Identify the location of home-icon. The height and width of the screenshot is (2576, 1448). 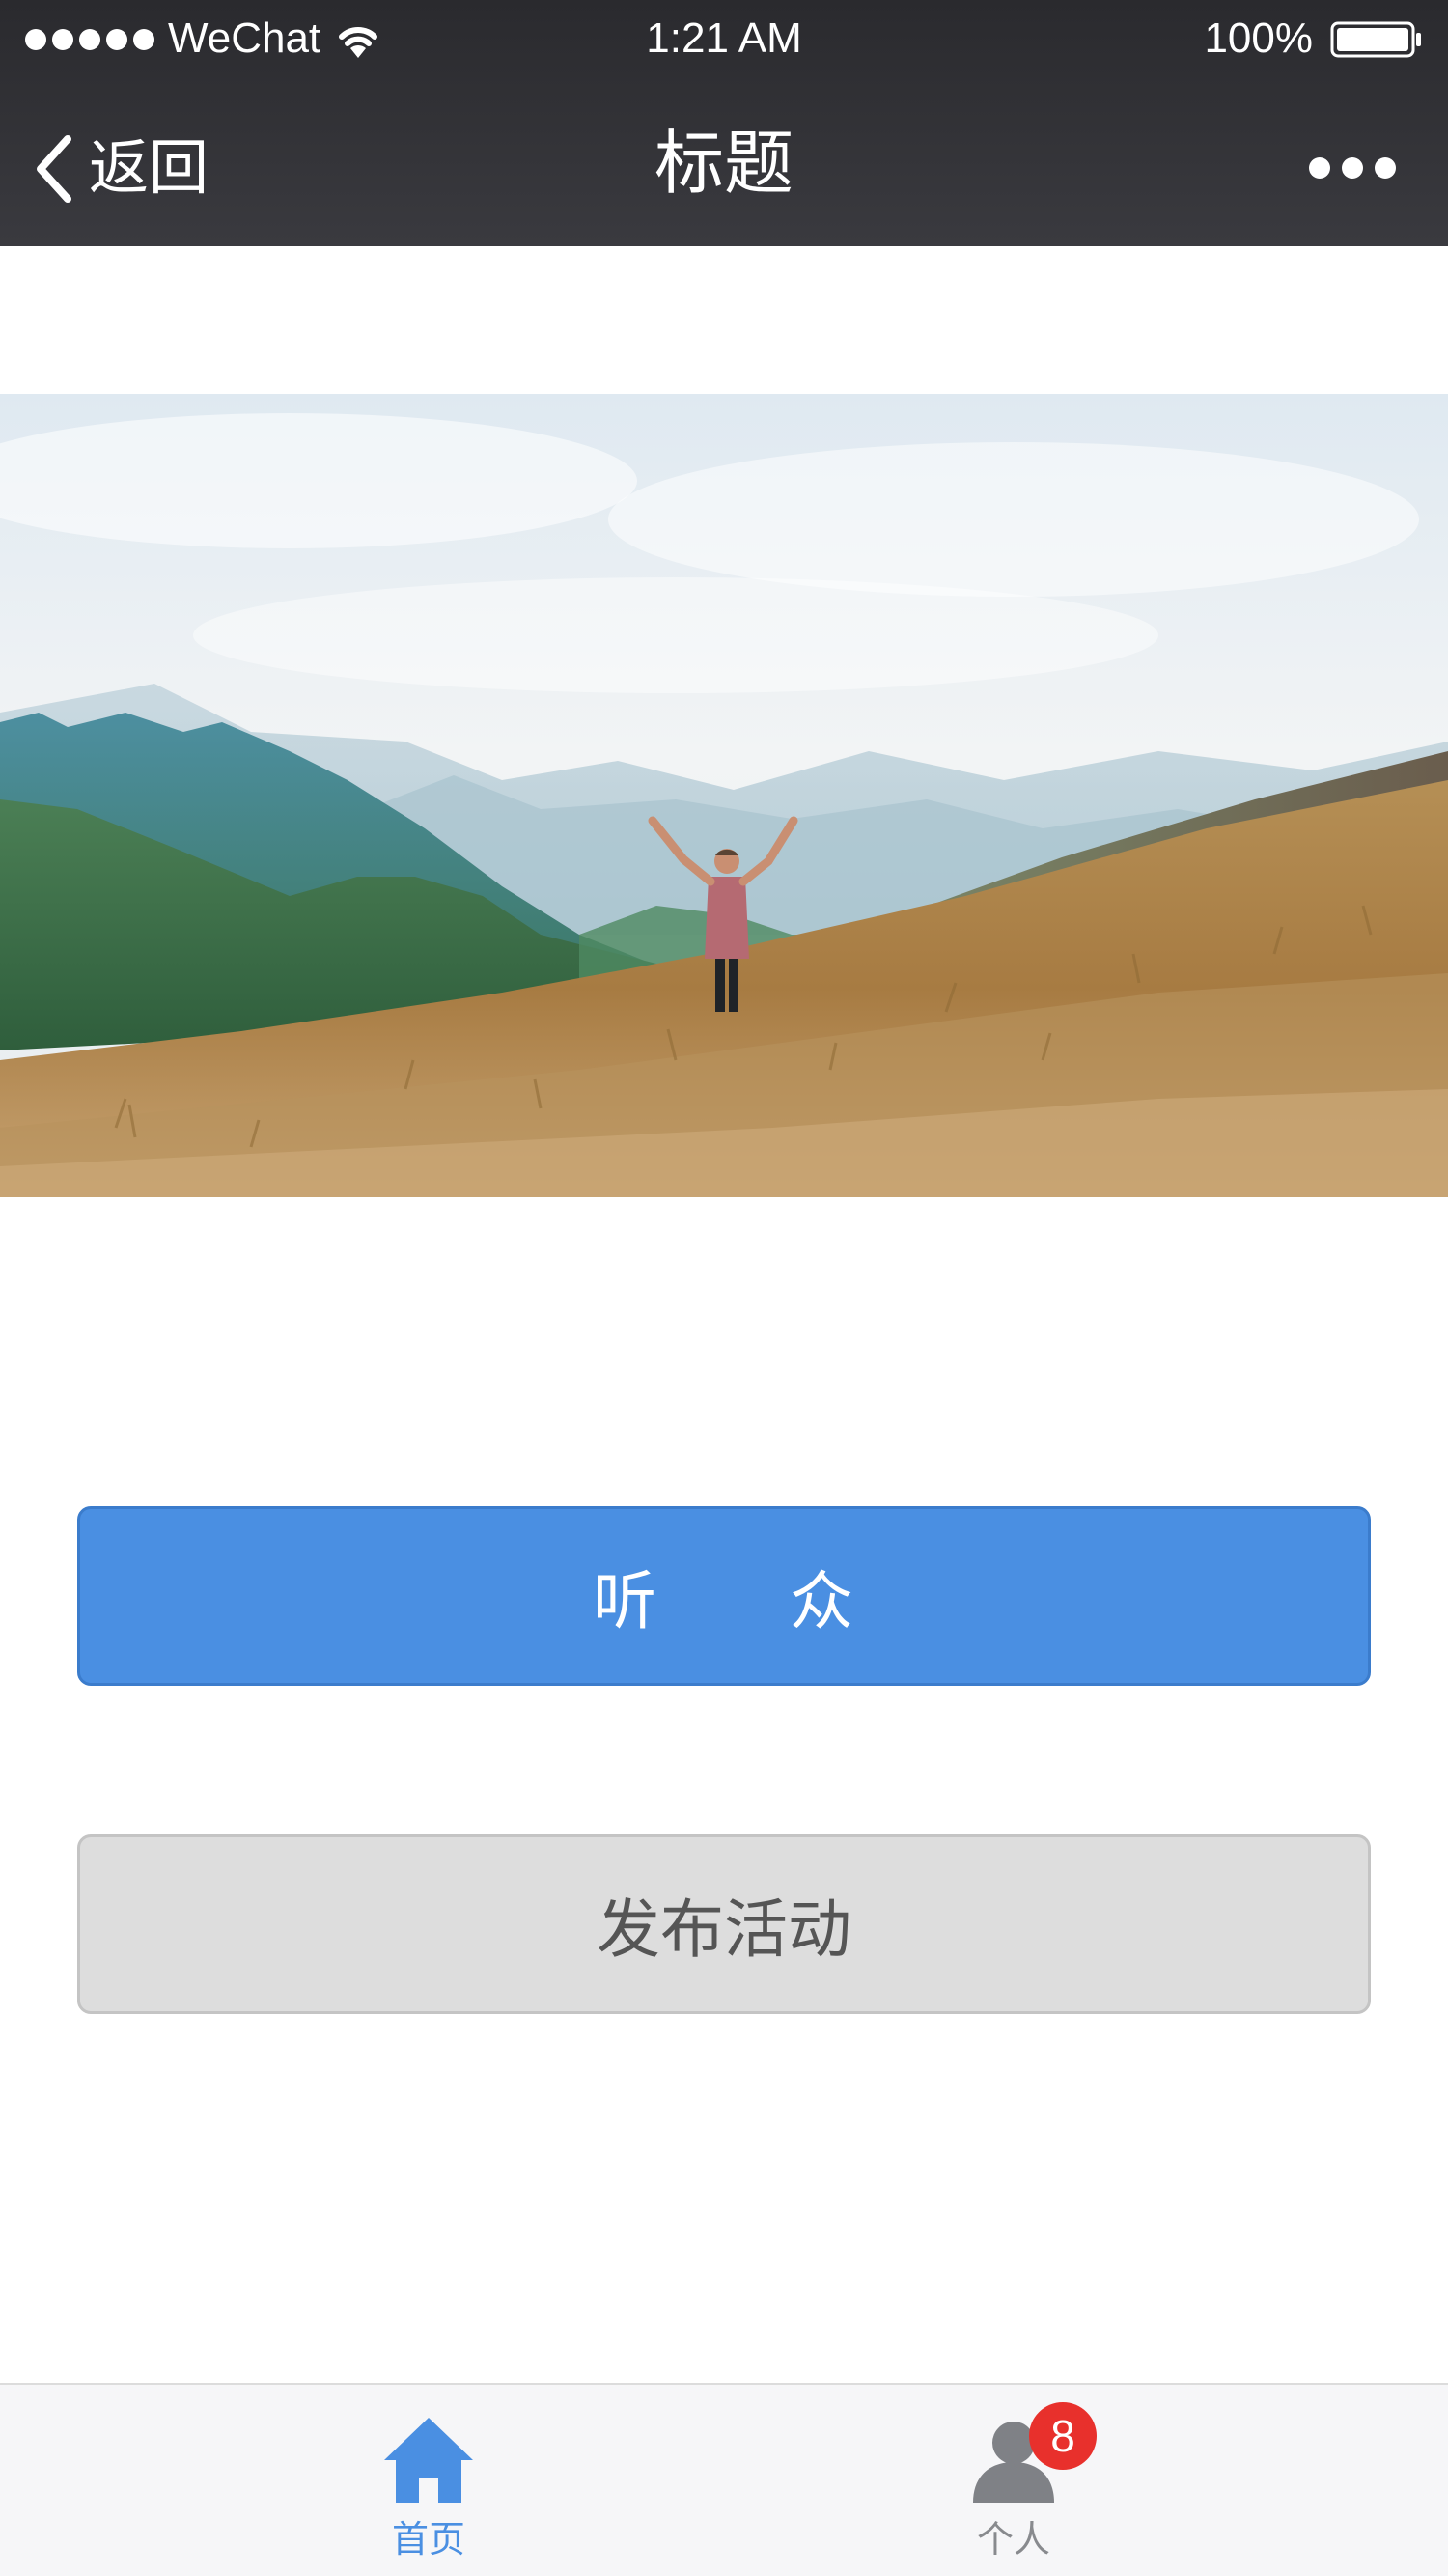
(429, 2461).